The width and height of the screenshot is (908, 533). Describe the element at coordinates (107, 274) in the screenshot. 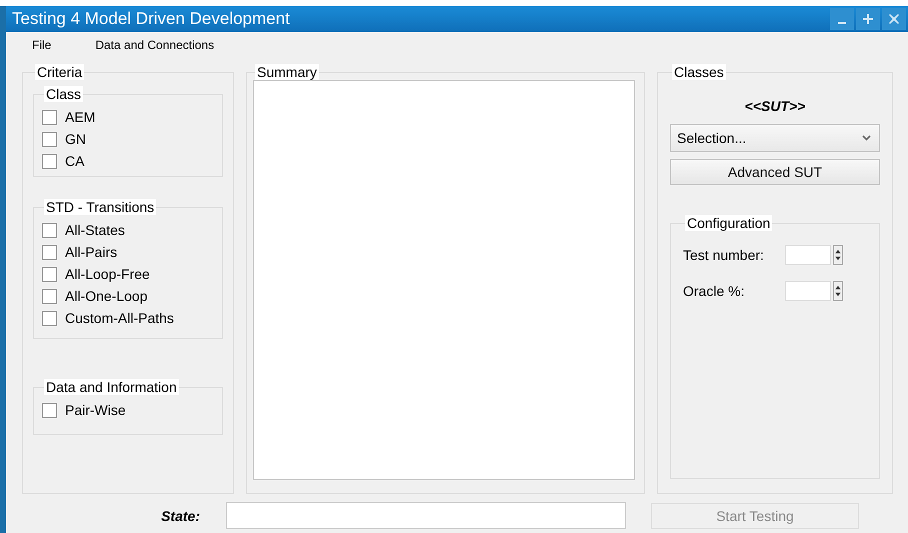

I see `checkbox-label: All-Loop-Free` at that location.